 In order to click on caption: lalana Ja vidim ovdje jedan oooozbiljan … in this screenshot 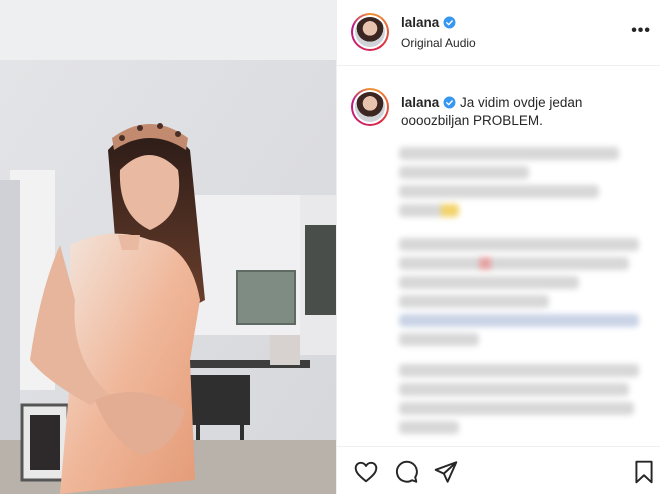, I will do `click(516, 112)`.